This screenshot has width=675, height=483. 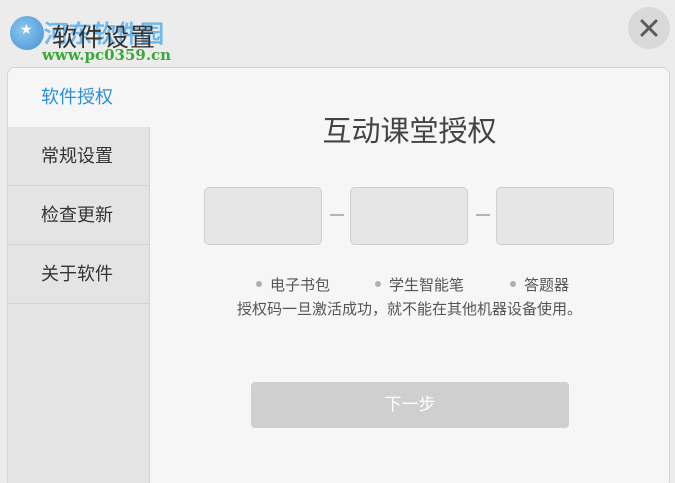 I want to click on sidebar-item-check-update: 检查更新, so click(x=78, y=215).